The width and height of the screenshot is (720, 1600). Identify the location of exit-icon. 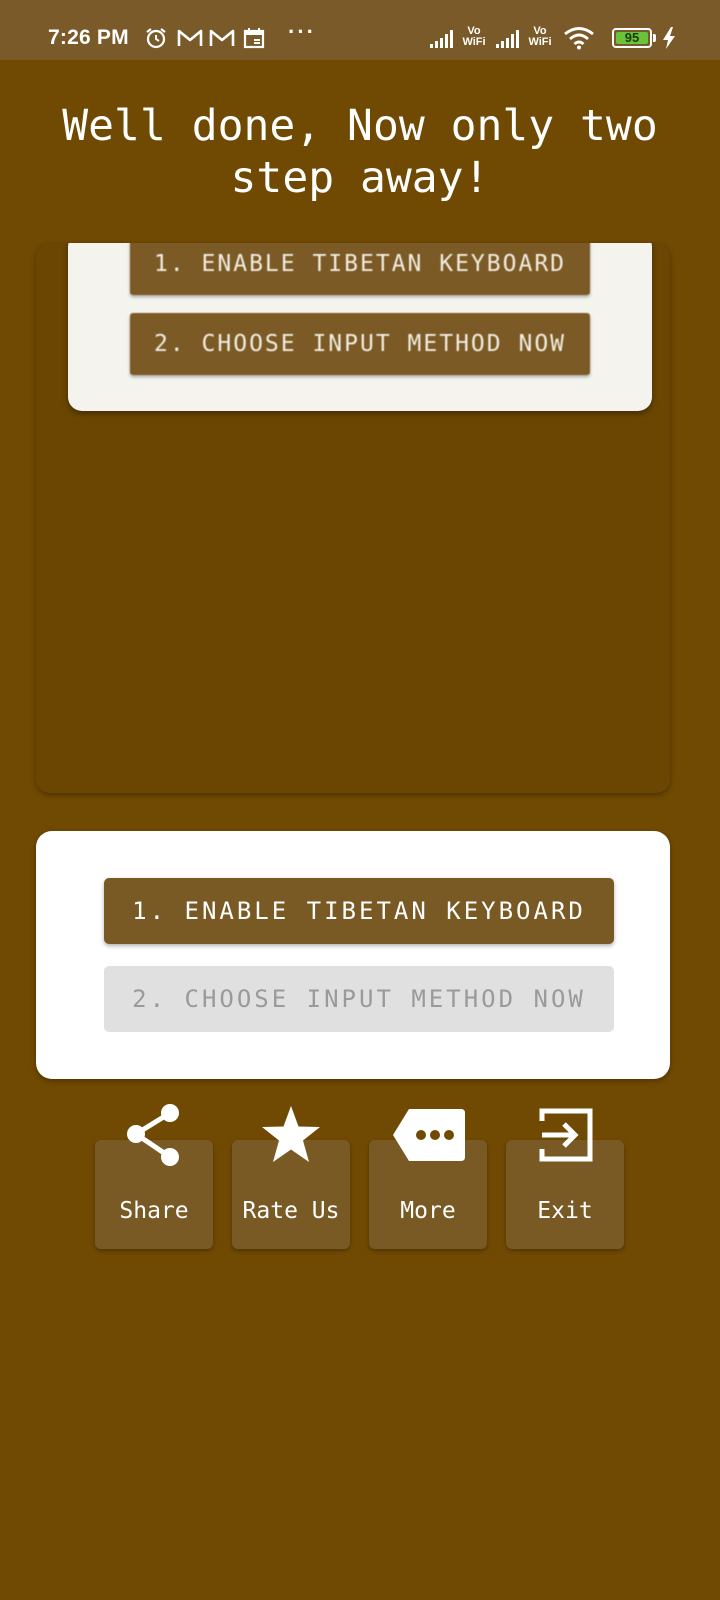
(566, 1135).